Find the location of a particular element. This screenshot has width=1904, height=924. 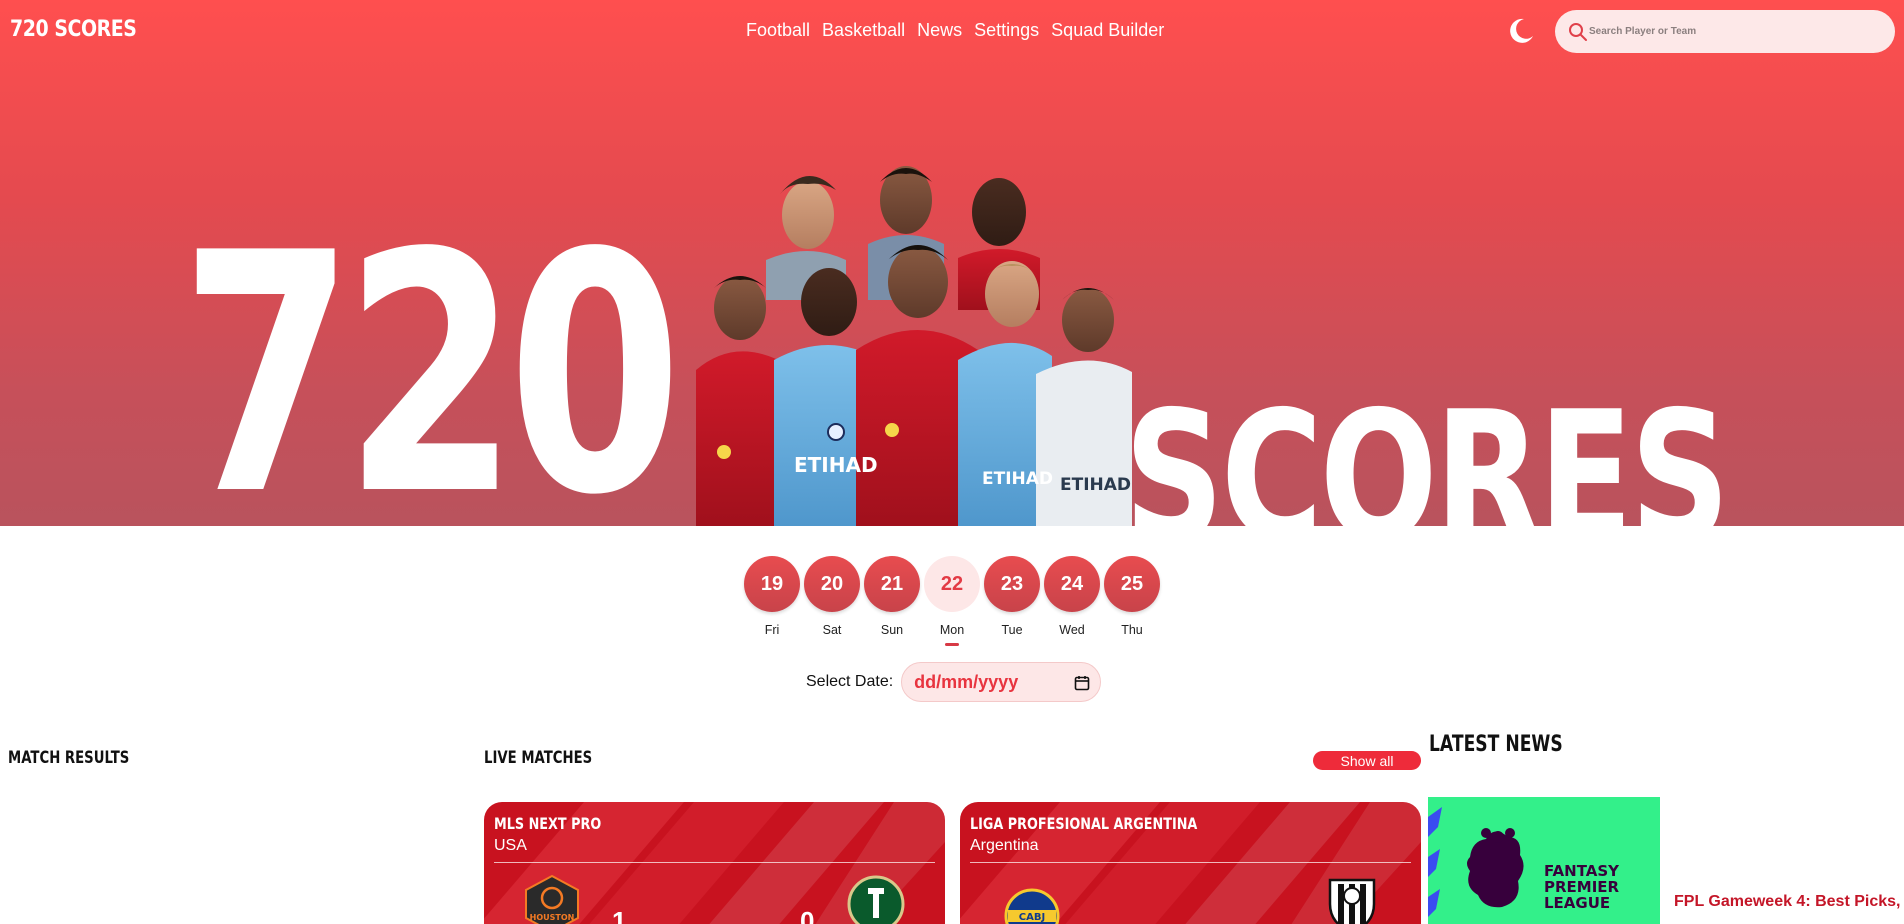

moon-icon is located at coordinates (1521, 31).